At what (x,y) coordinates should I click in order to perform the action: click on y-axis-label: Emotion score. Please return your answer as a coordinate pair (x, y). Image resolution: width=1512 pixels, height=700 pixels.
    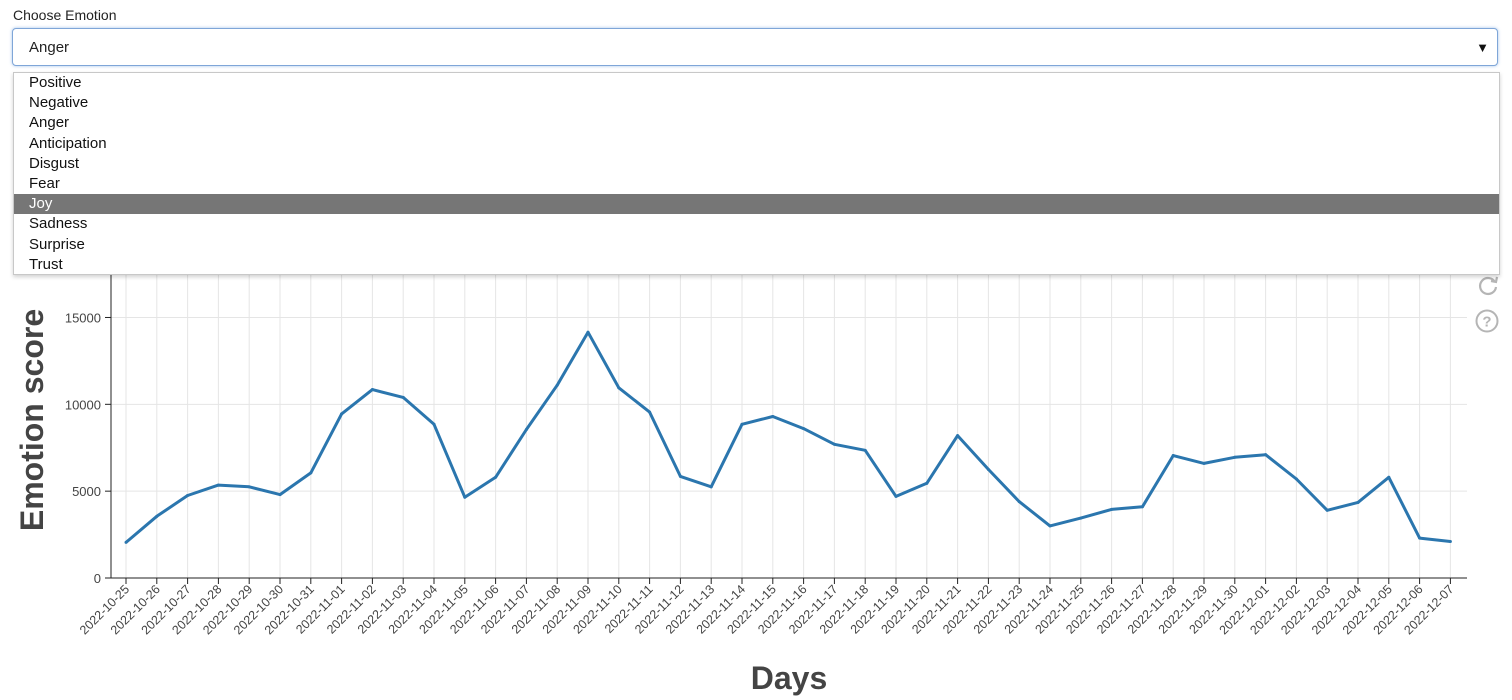
    Looking at the image, I should click on (32, 420).